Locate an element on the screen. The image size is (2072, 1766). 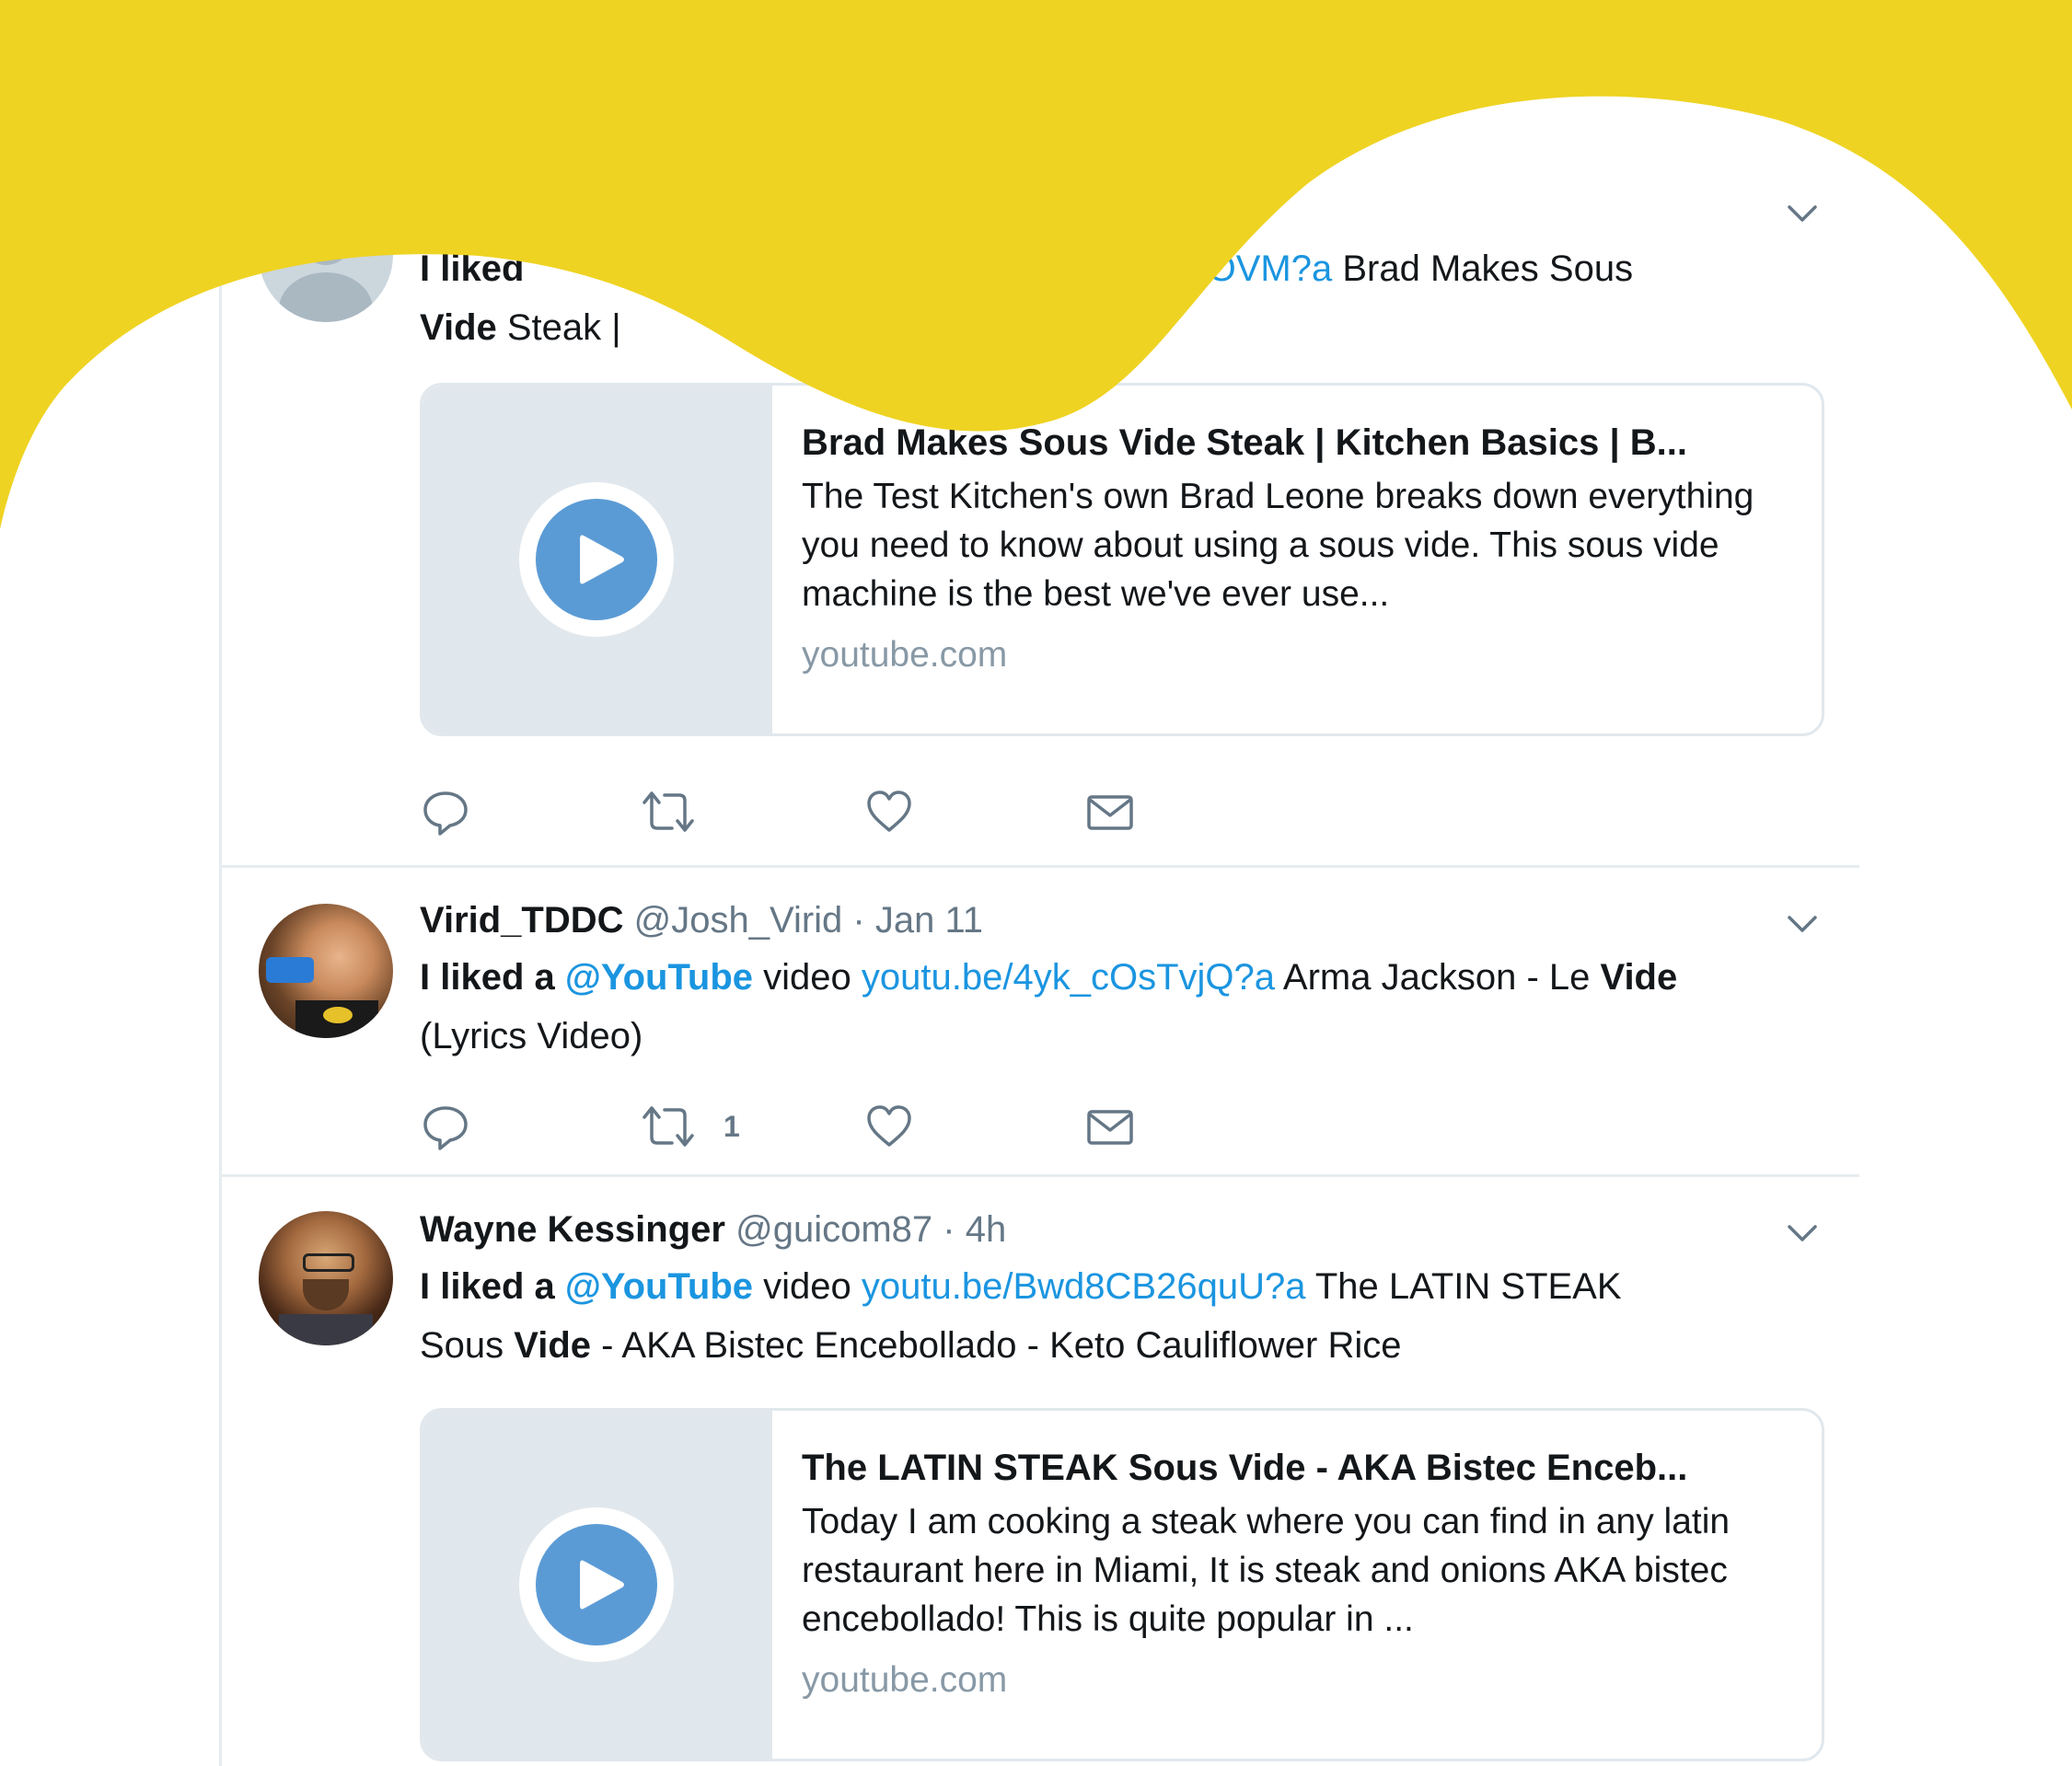
avatar-body-shape is located at coordinates (326, 297).